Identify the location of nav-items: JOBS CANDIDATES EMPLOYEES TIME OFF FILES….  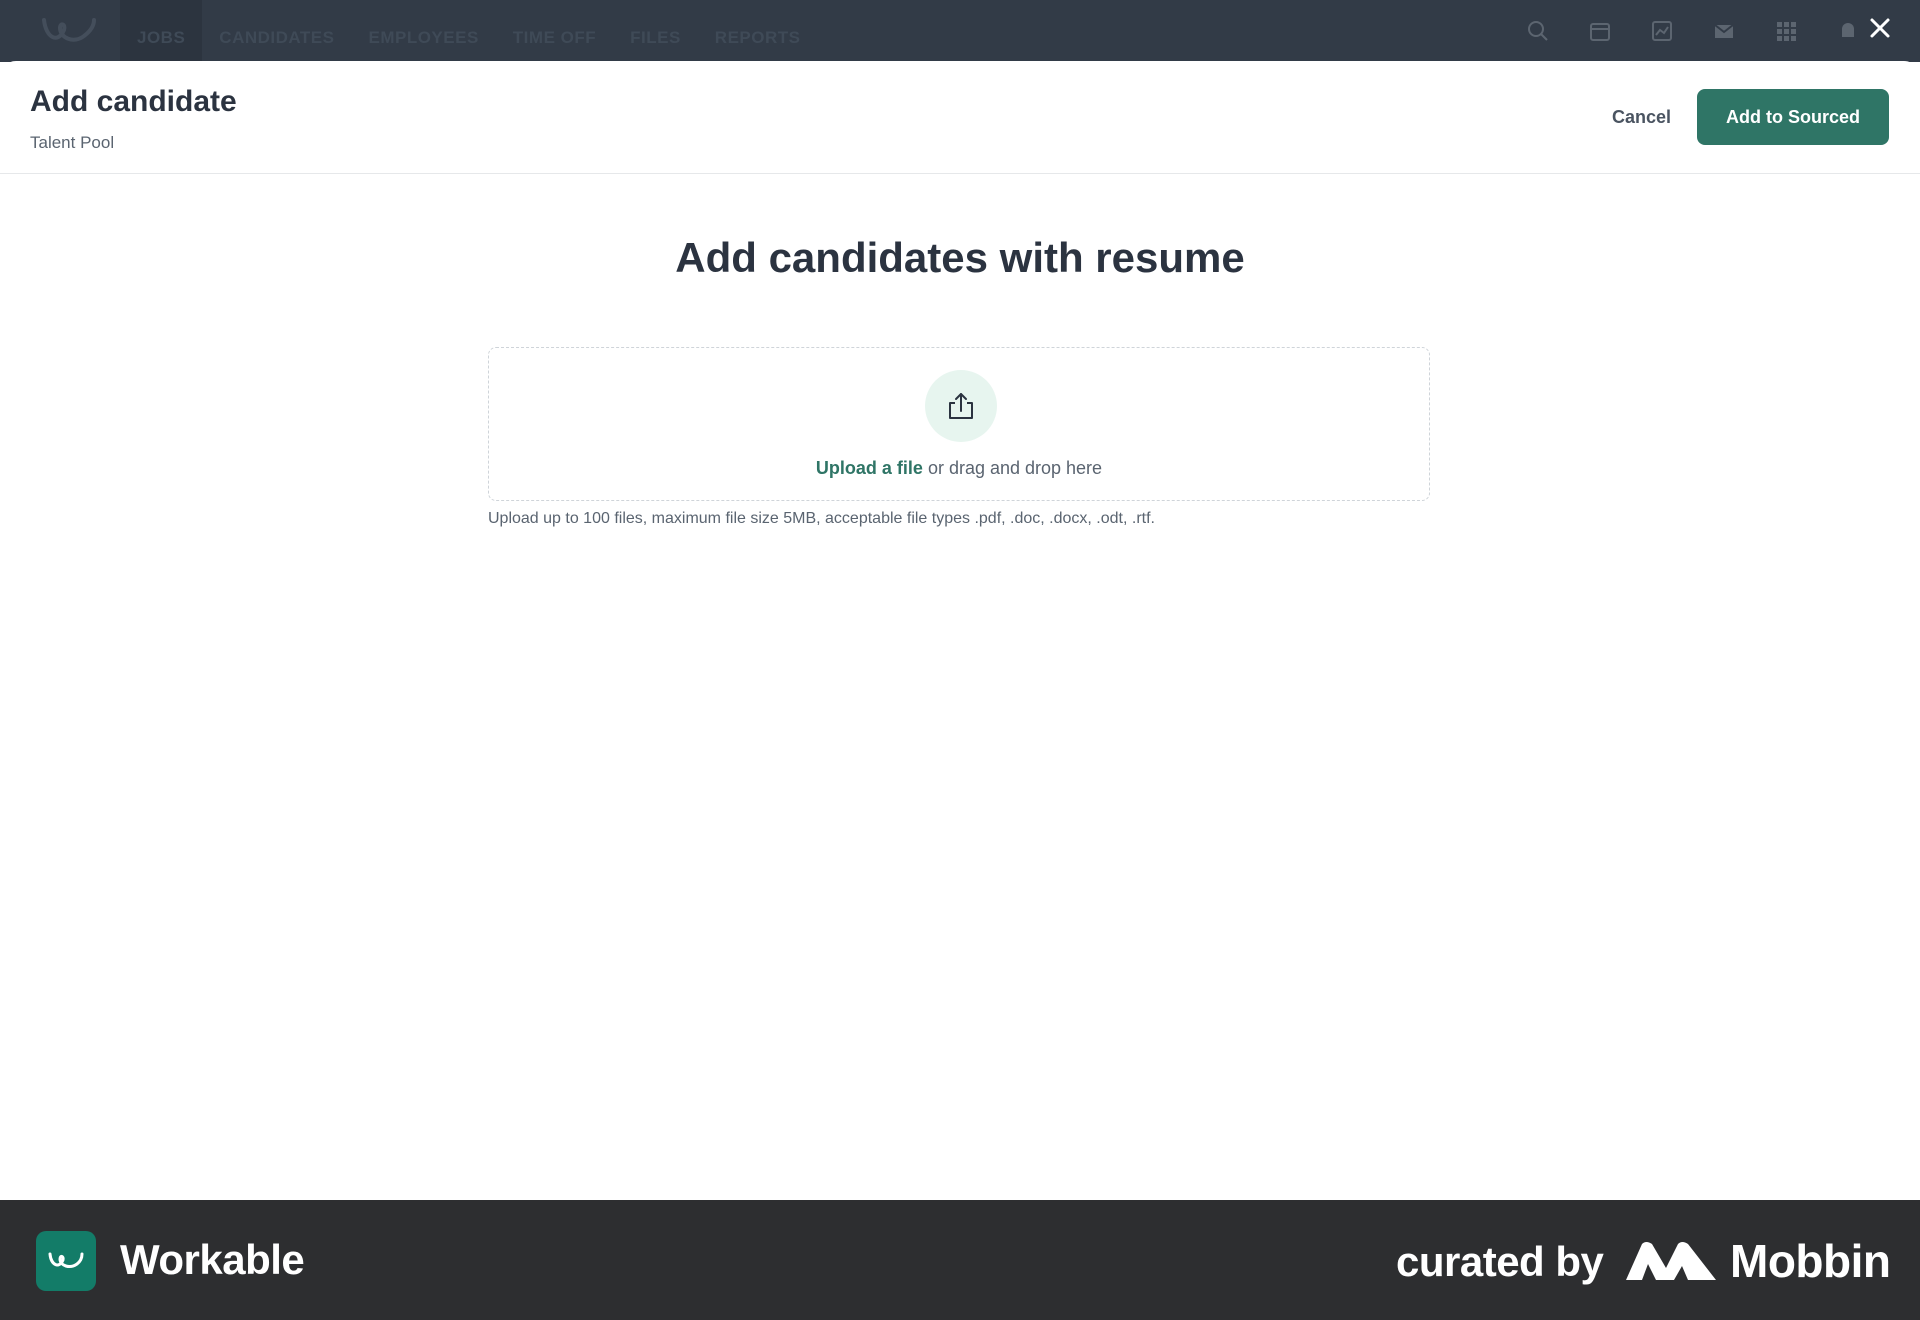
(468, 31).